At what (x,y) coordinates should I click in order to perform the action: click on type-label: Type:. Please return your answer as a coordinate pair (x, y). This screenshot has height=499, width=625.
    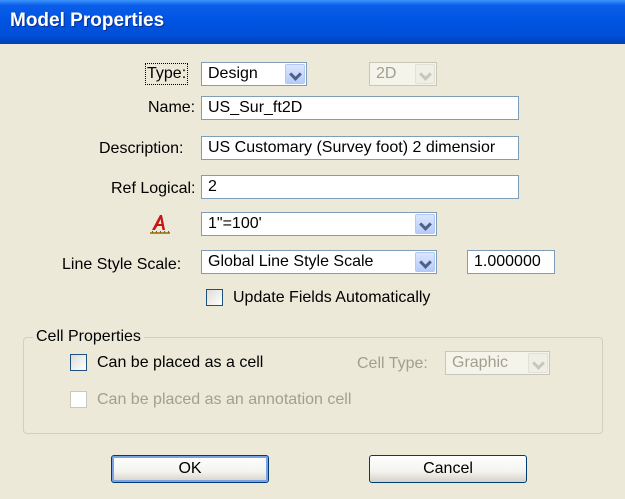
    Looking at the image, I should click on (166, 74).